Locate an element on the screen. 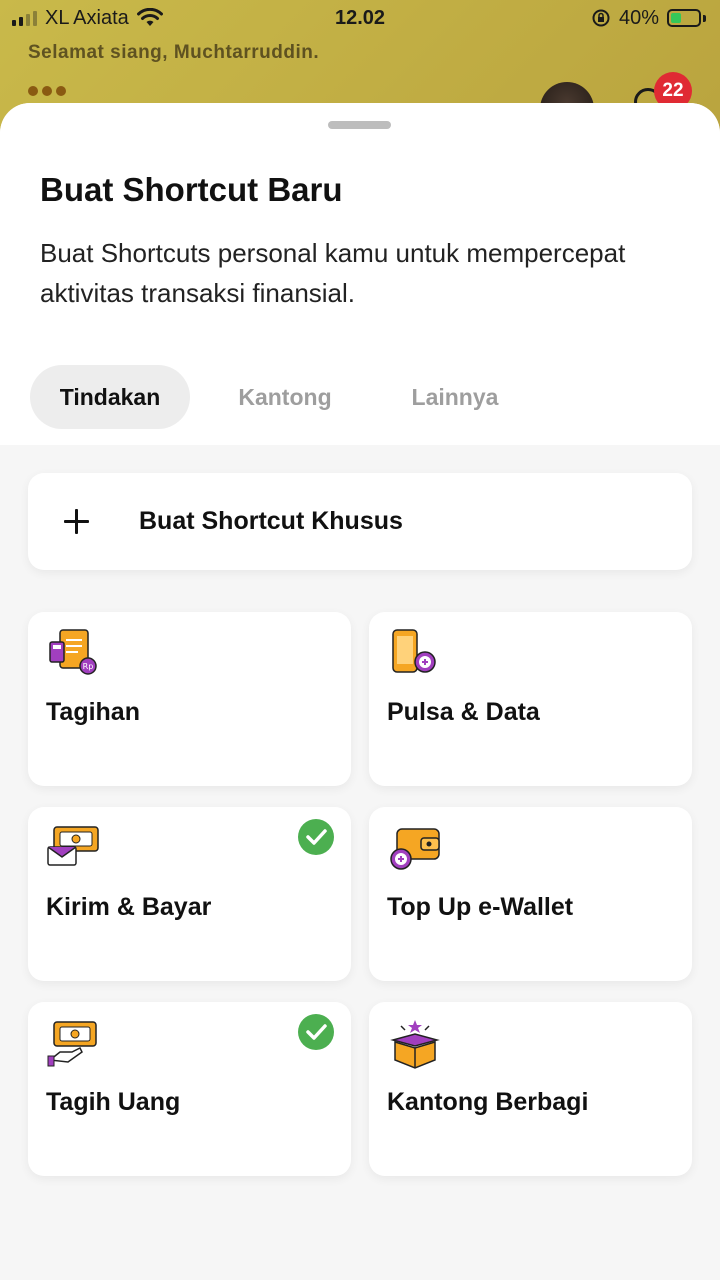 This screenshot has height=1280, width=720. shortcut-label: Kantong Berbagi is located at coordinates (488, 1102).